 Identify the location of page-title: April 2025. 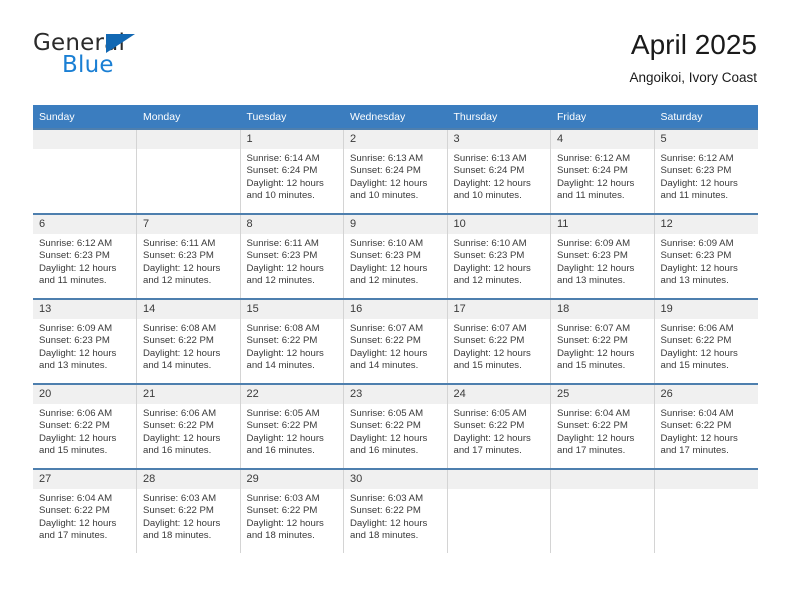
(693, 44).